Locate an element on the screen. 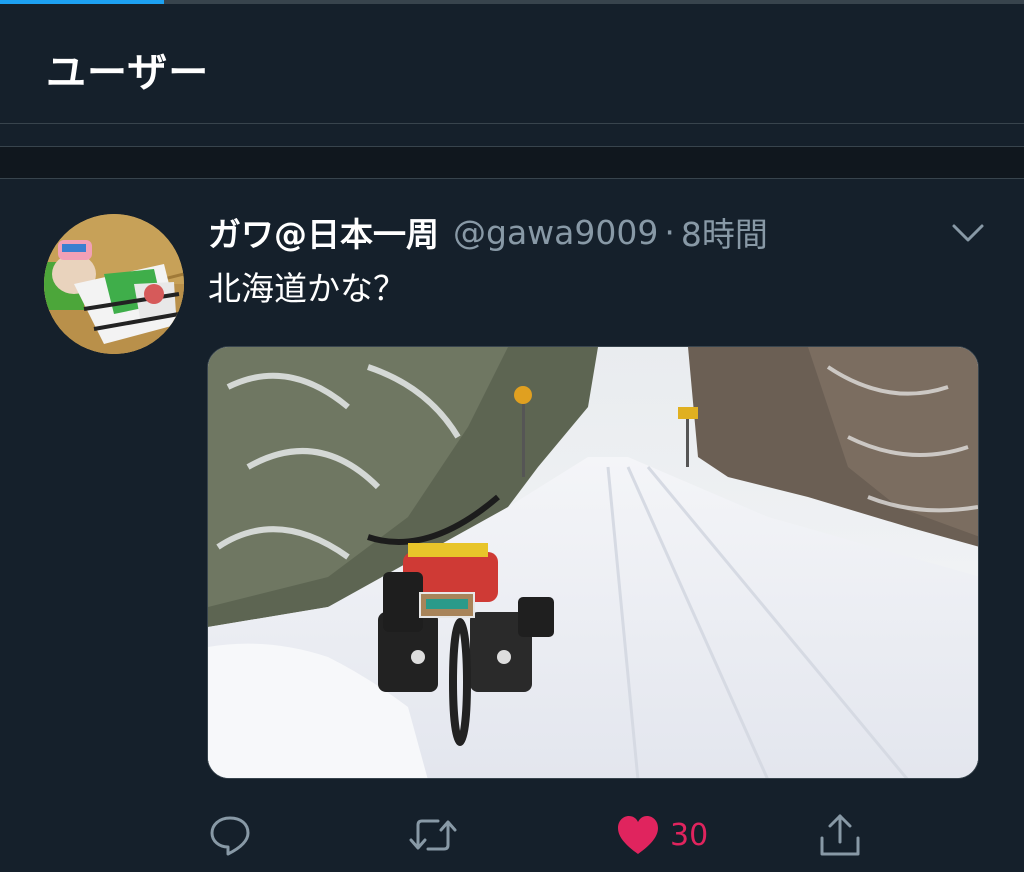 Image resolution: width=1024 pixels, height=872 pixels. tweet-actions: 30 is located at coordinates (540, 836).